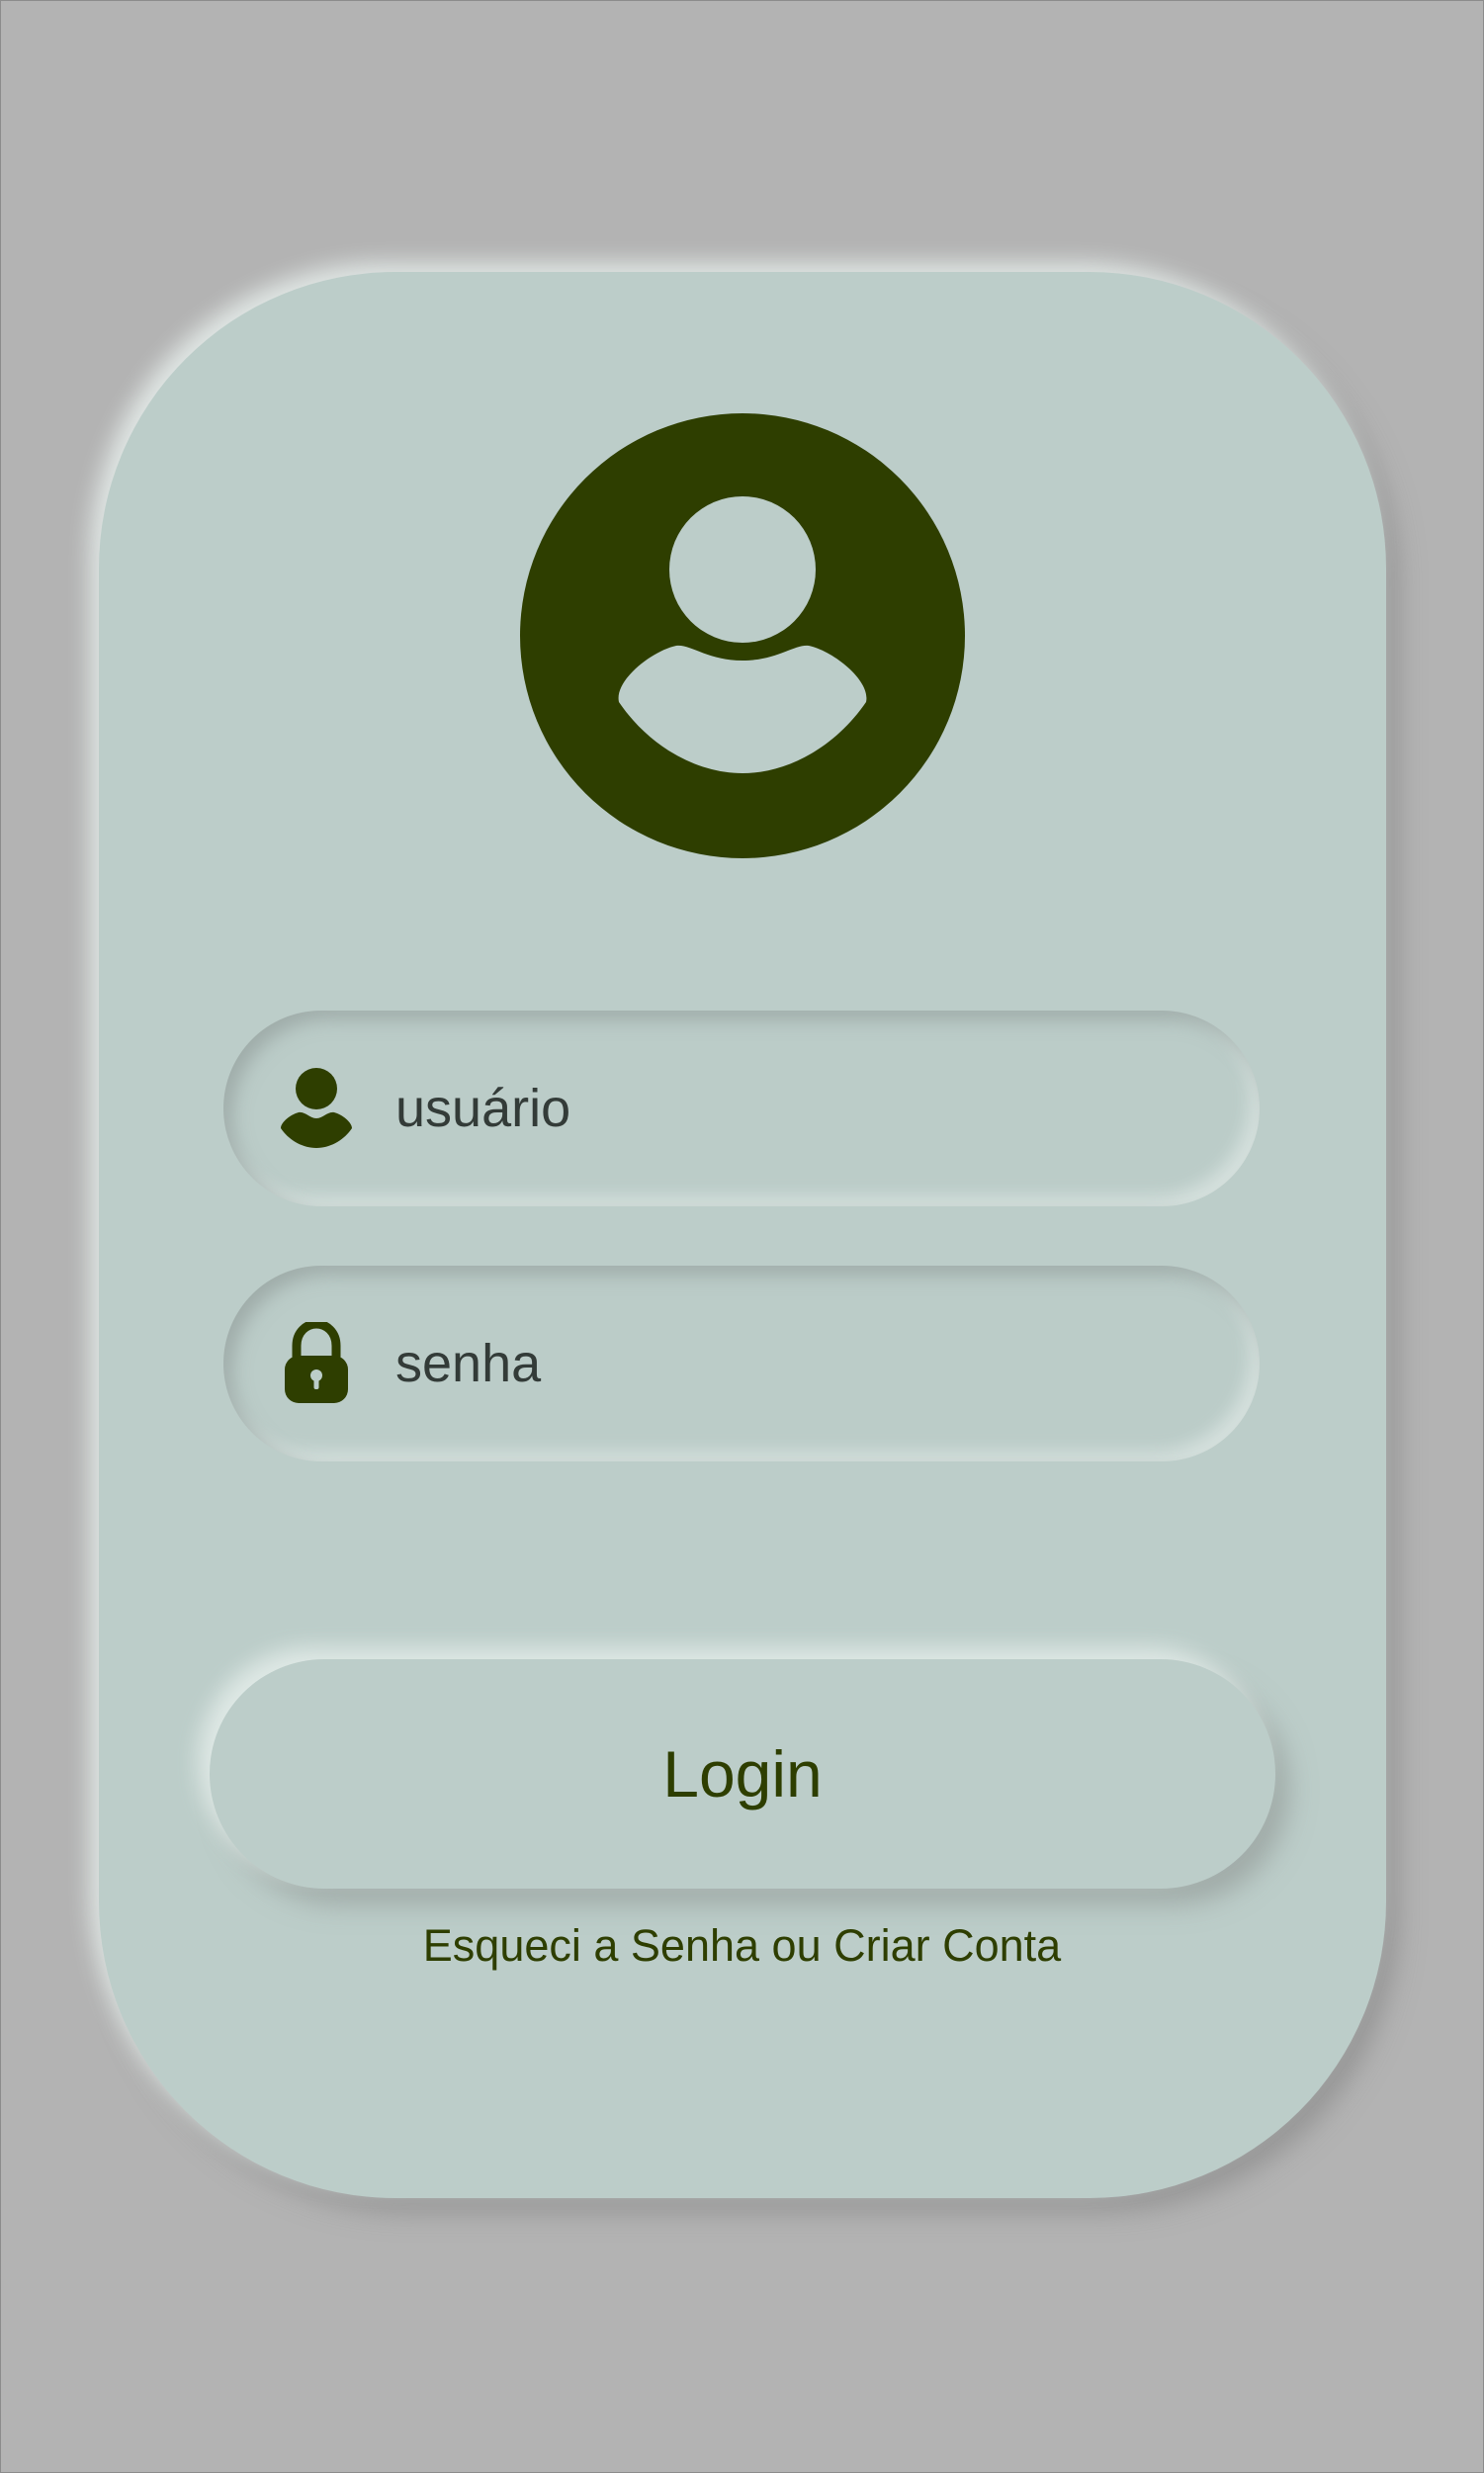 The image size is (1484, 2473). I want to click on login-button: Login, so click(742, 1774).